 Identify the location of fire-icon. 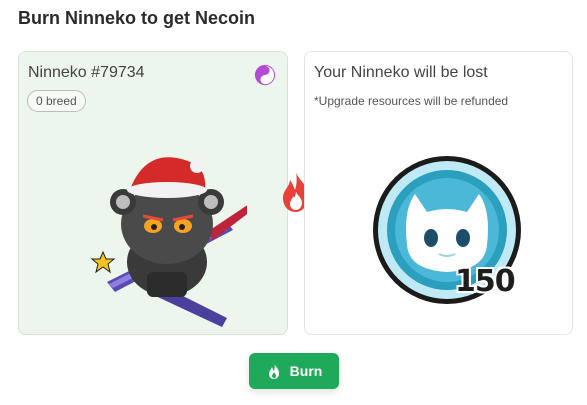
(273, 371).